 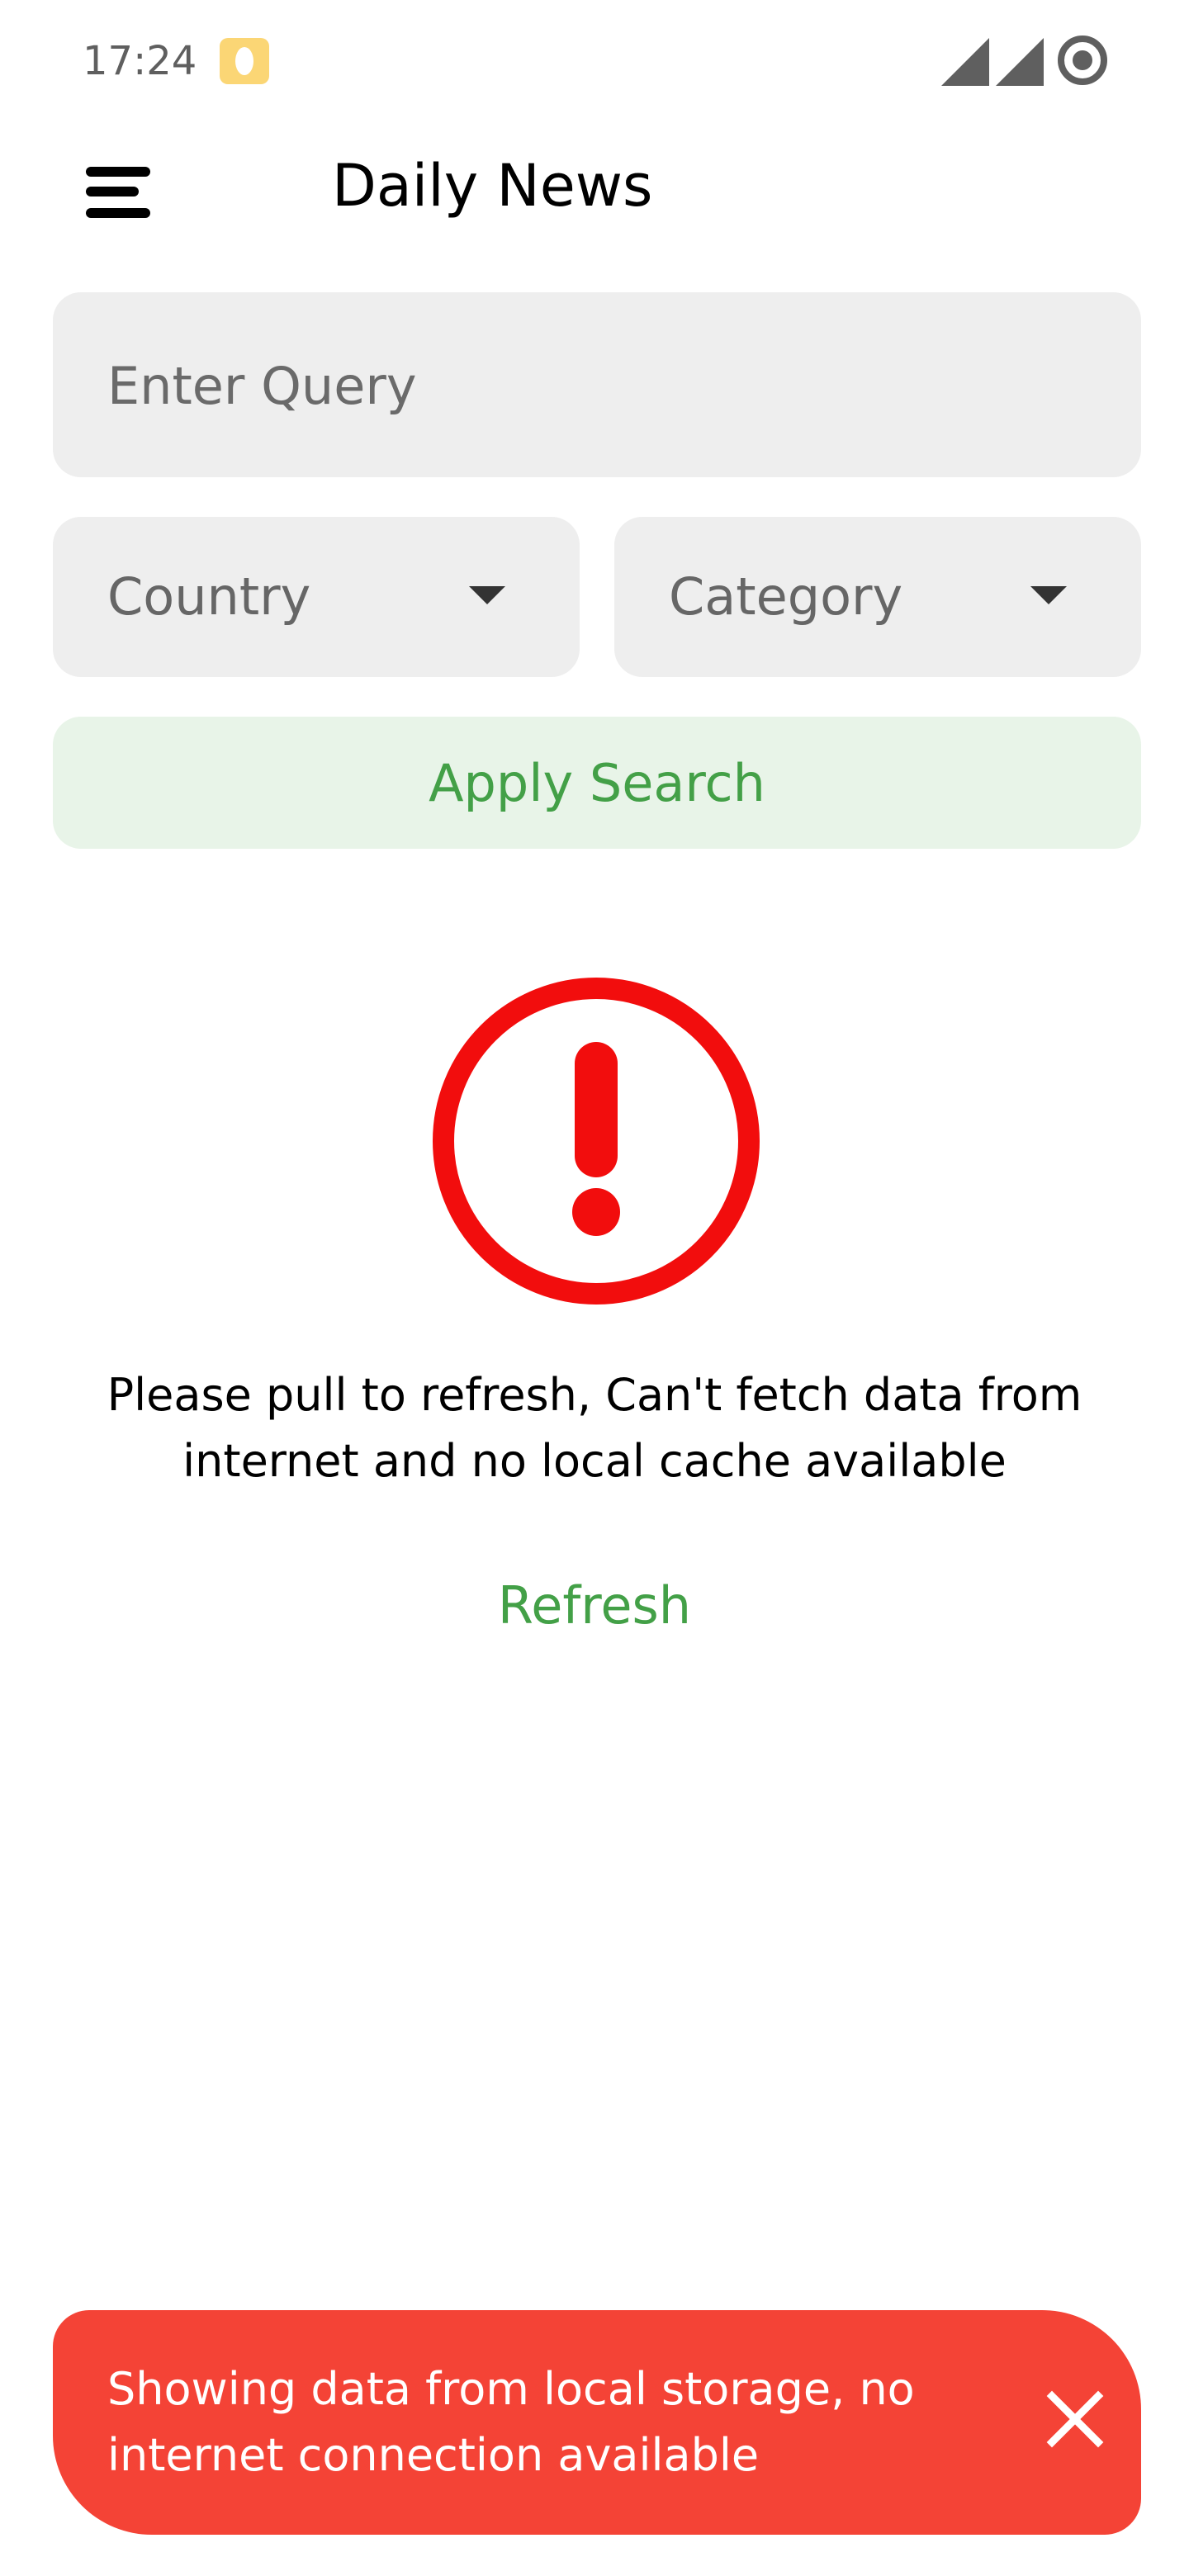 What do you see at coordinates (594, 62) in the screenshot?
I see `status-bar: 17:24` at bounding box center [594, 62].